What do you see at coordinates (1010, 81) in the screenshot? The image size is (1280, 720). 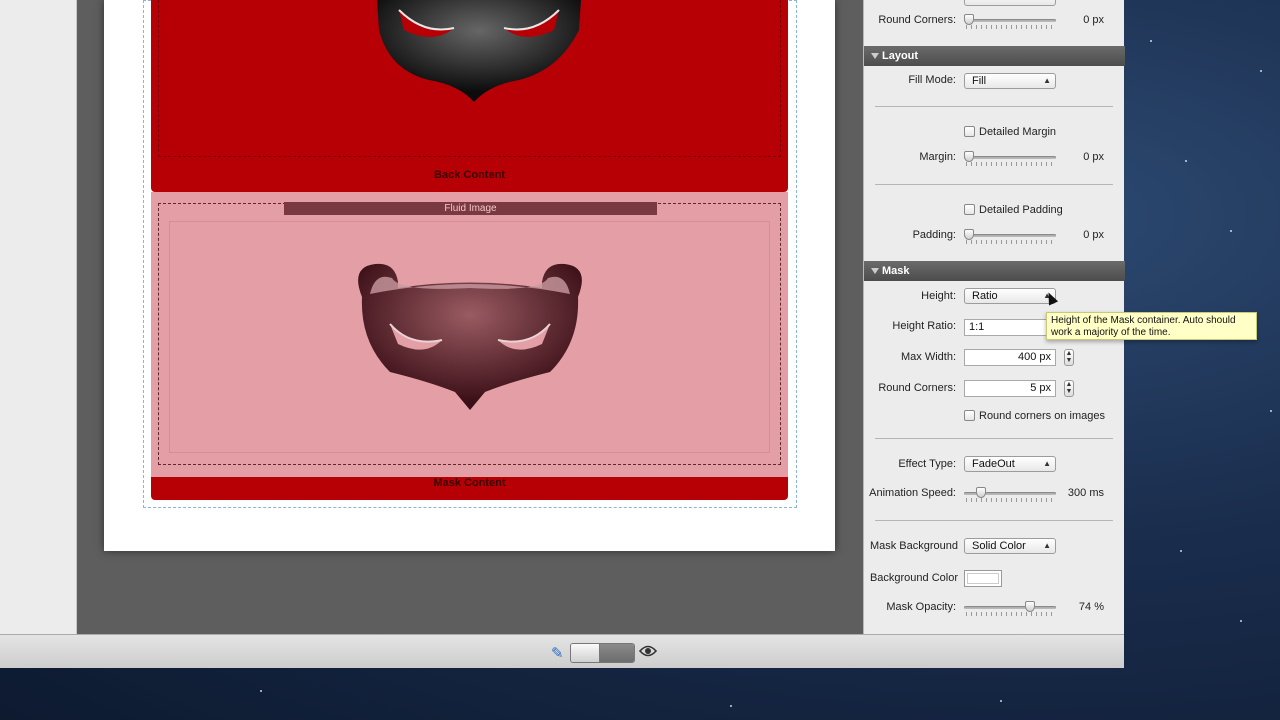 I see `fill-mode-popup: Fill ▲` at bounding box center [1010, 81].